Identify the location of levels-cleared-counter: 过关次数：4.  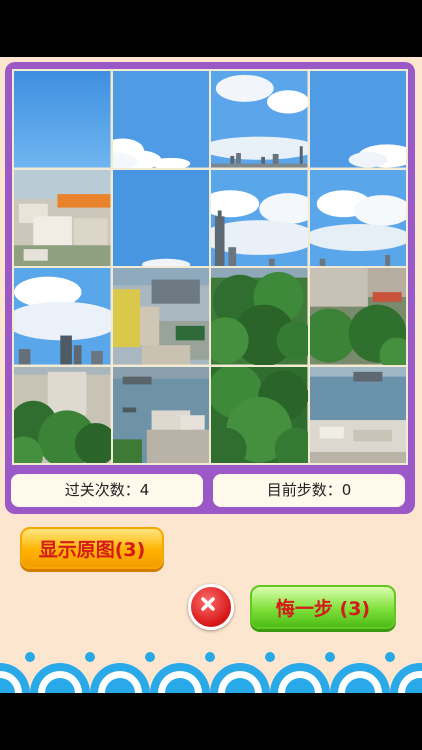
(107, 490).